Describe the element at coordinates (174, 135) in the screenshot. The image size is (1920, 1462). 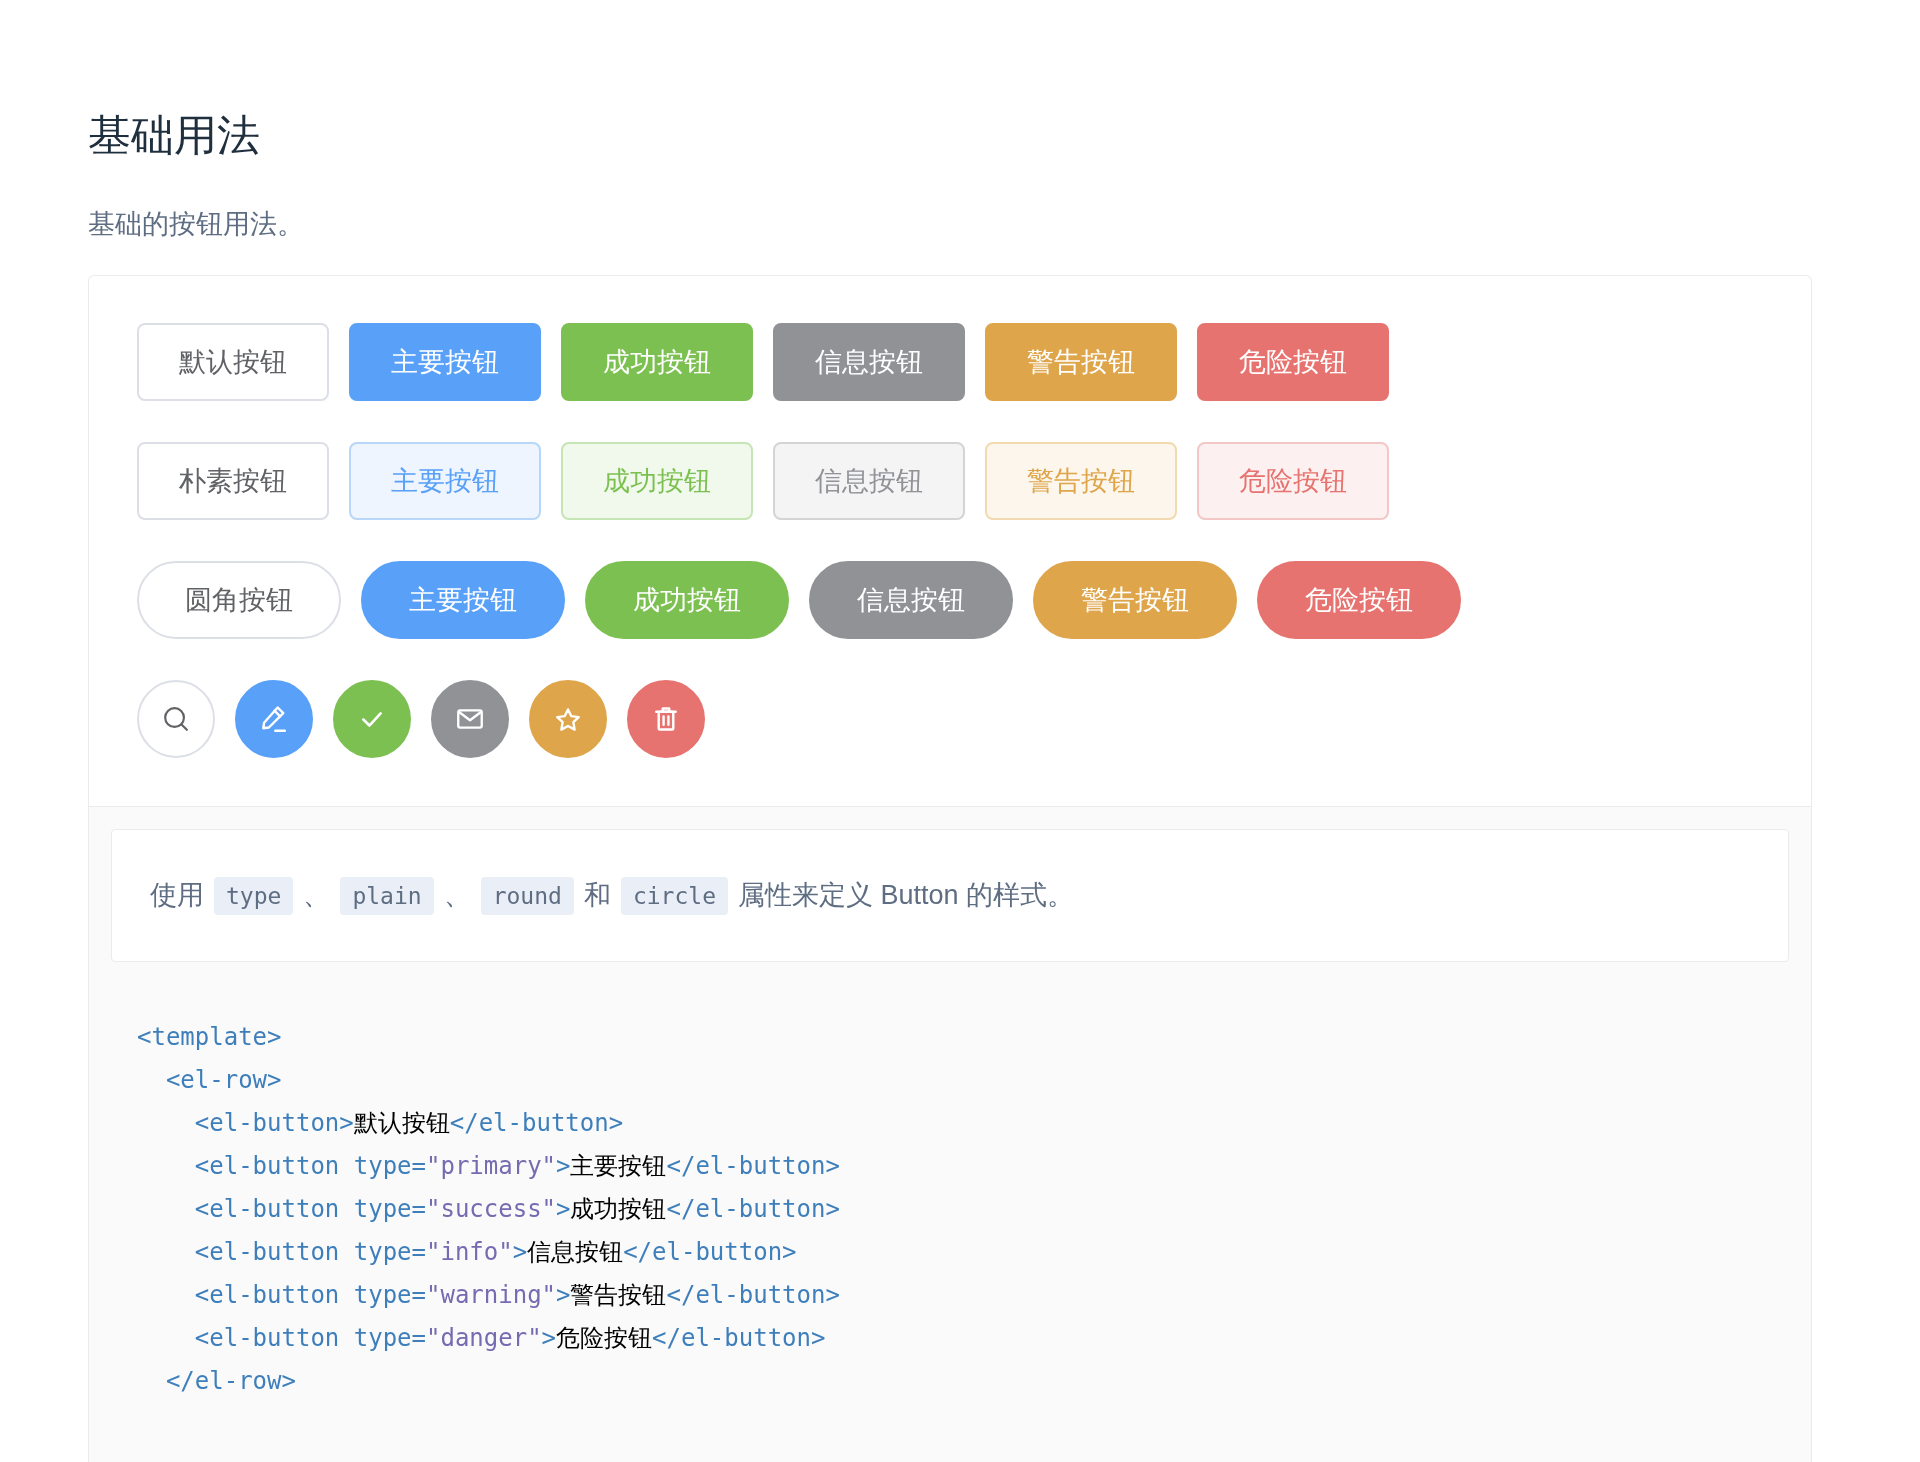
I see `section-title: 基础用法` at that location.